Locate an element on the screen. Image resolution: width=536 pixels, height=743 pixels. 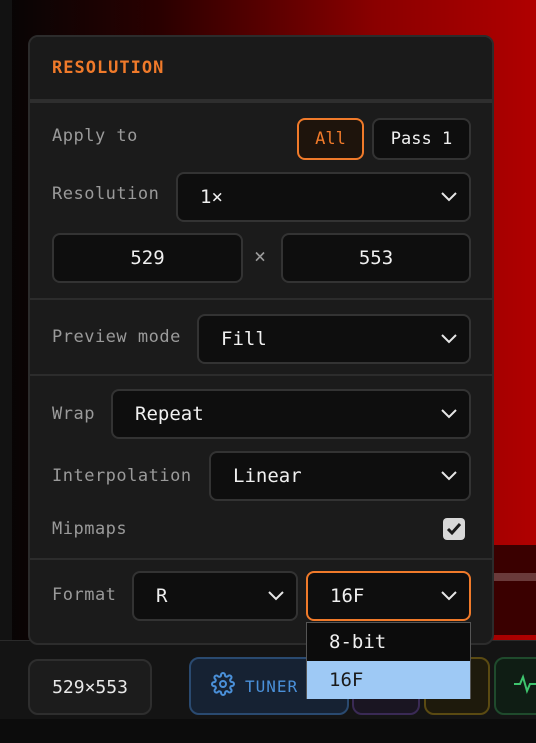
preview-mode-label: Preview mode is located at coordinates (116, 337).